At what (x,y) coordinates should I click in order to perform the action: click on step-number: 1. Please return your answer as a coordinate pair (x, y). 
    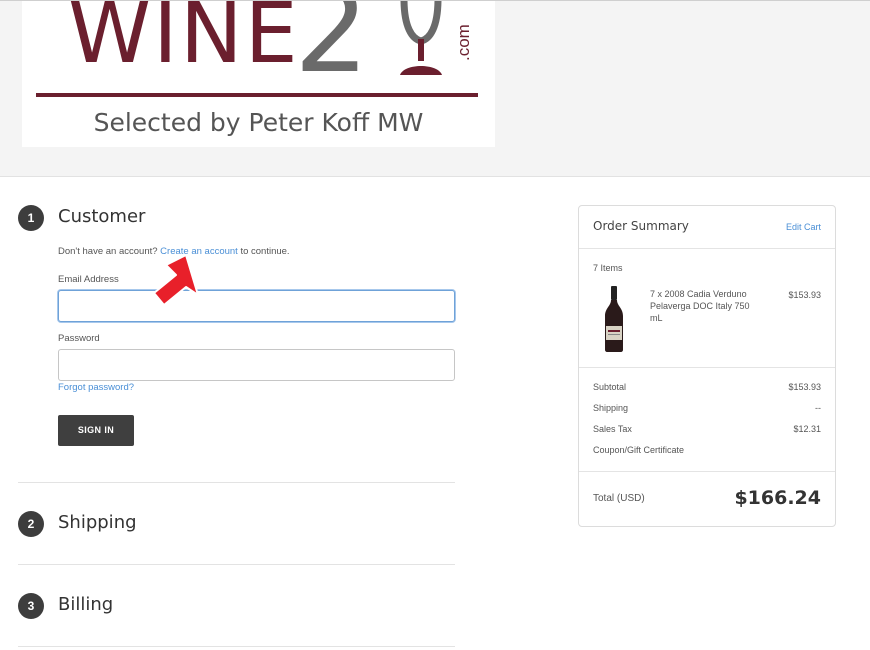
    Looking at the image, I should click on (31, 218).